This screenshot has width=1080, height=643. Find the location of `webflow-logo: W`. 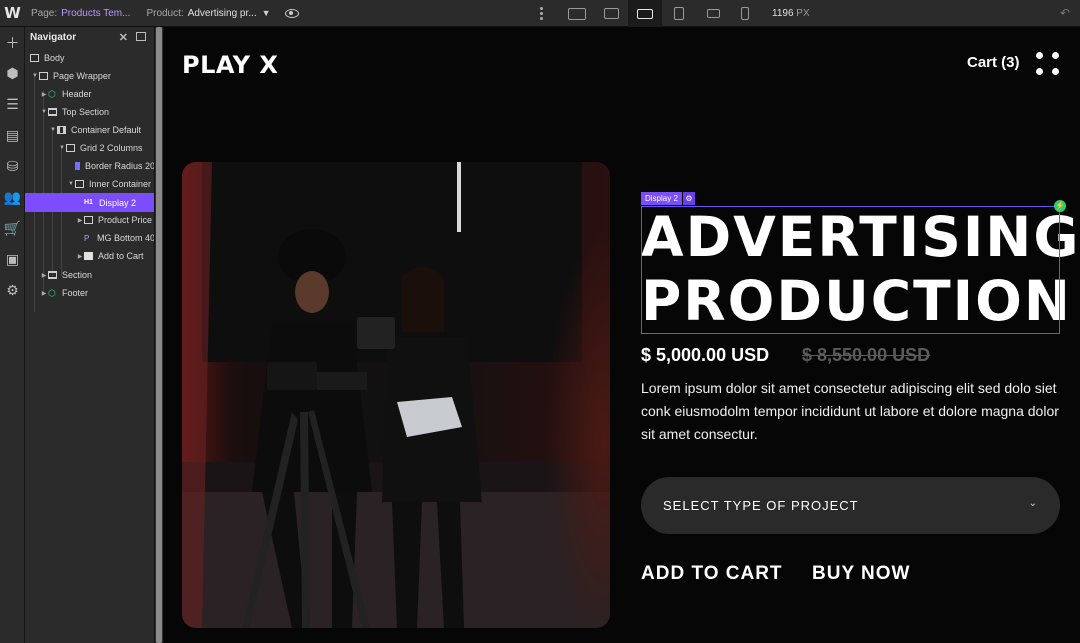

webflow-logo: W is located at coordinates (12, 13).